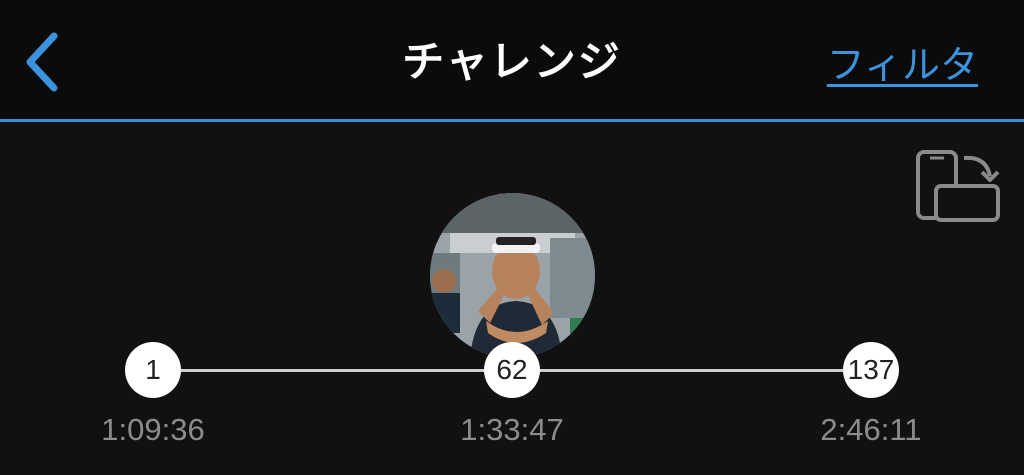 The image size is (1024, 475). Describe the element at coordinates (153, 429) in the screenshot. I see `timeline-time-first: 1:09:36` at that location.